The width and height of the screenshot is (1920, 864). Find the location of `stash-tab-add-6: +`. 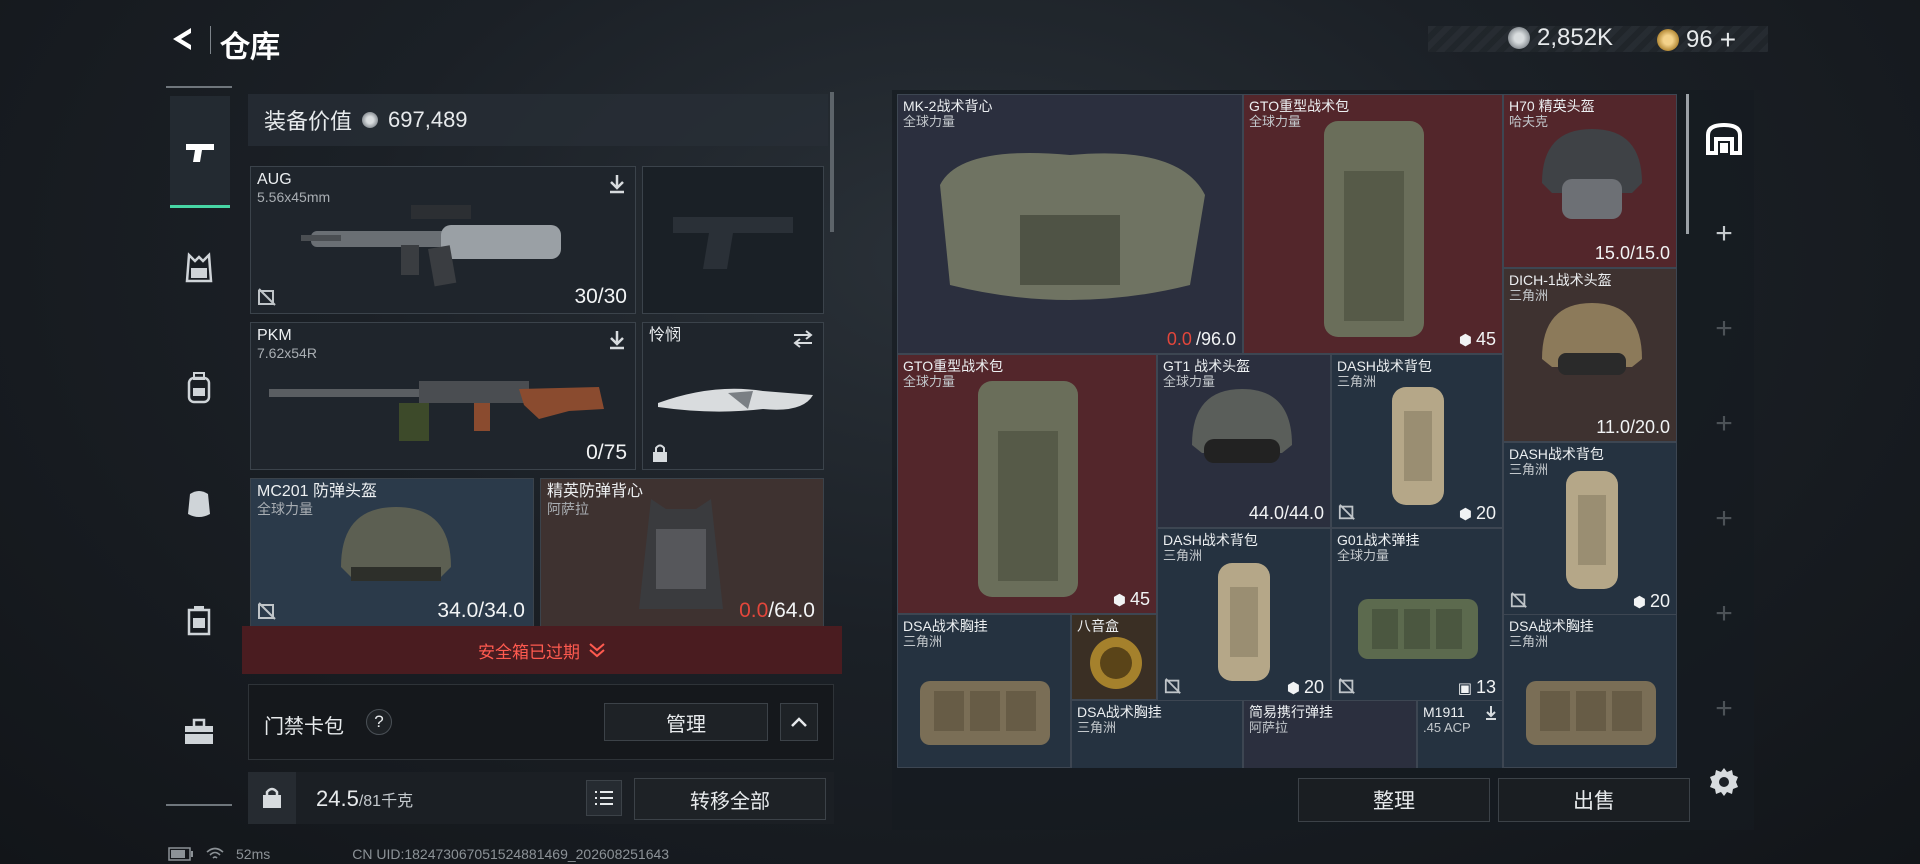

stash-tab-add-6: + is located at coordinates (1724, 709).